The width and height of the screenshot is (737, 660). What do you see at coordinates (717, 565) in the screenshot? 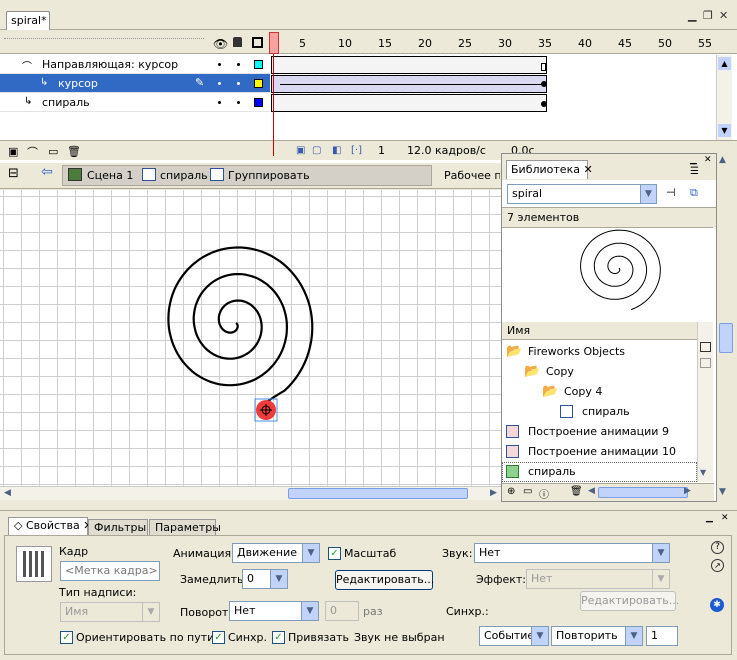
I see `expand-icon: ↗` at bounding box center [717, 565].